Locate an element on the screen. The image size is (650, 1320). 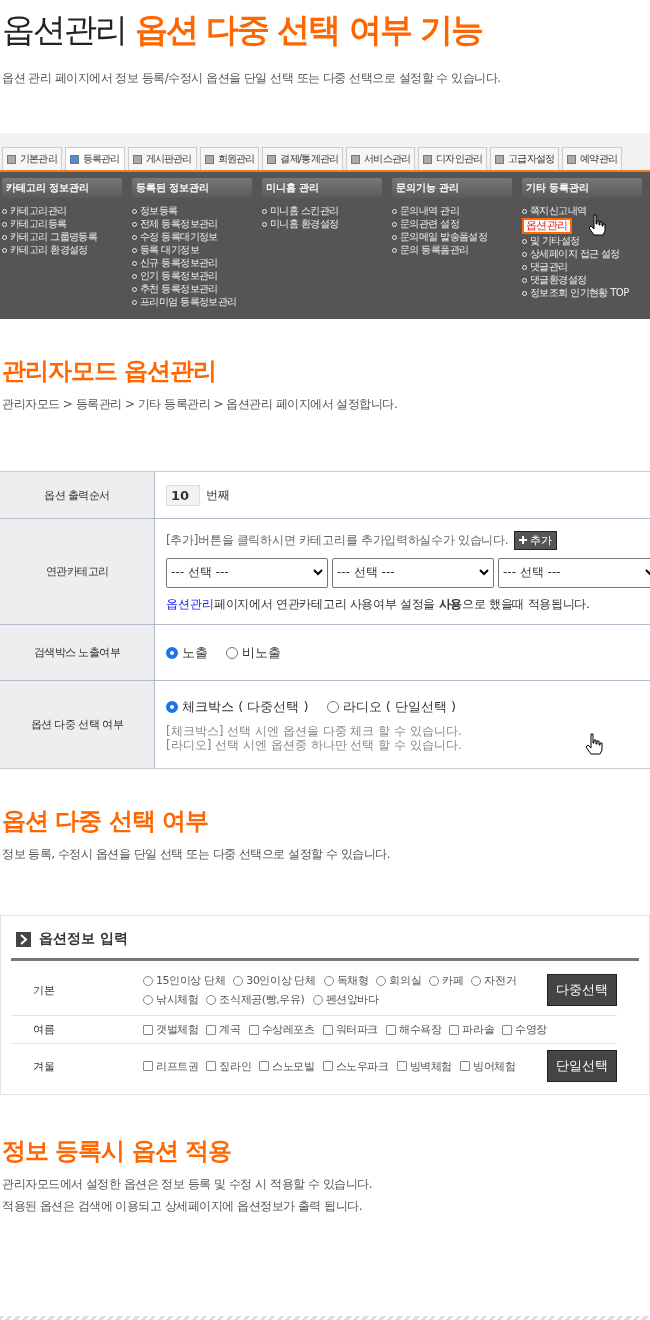
option-item: 자전거 is located at coordinates (494, 980).